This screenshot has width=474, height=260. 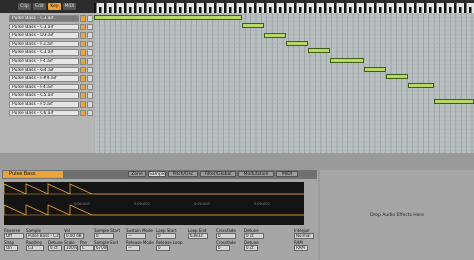 I want to click on waveform-display: 0:00:000 0:00:000 0:00:000 0:00:000, so click(x=153, y=203).